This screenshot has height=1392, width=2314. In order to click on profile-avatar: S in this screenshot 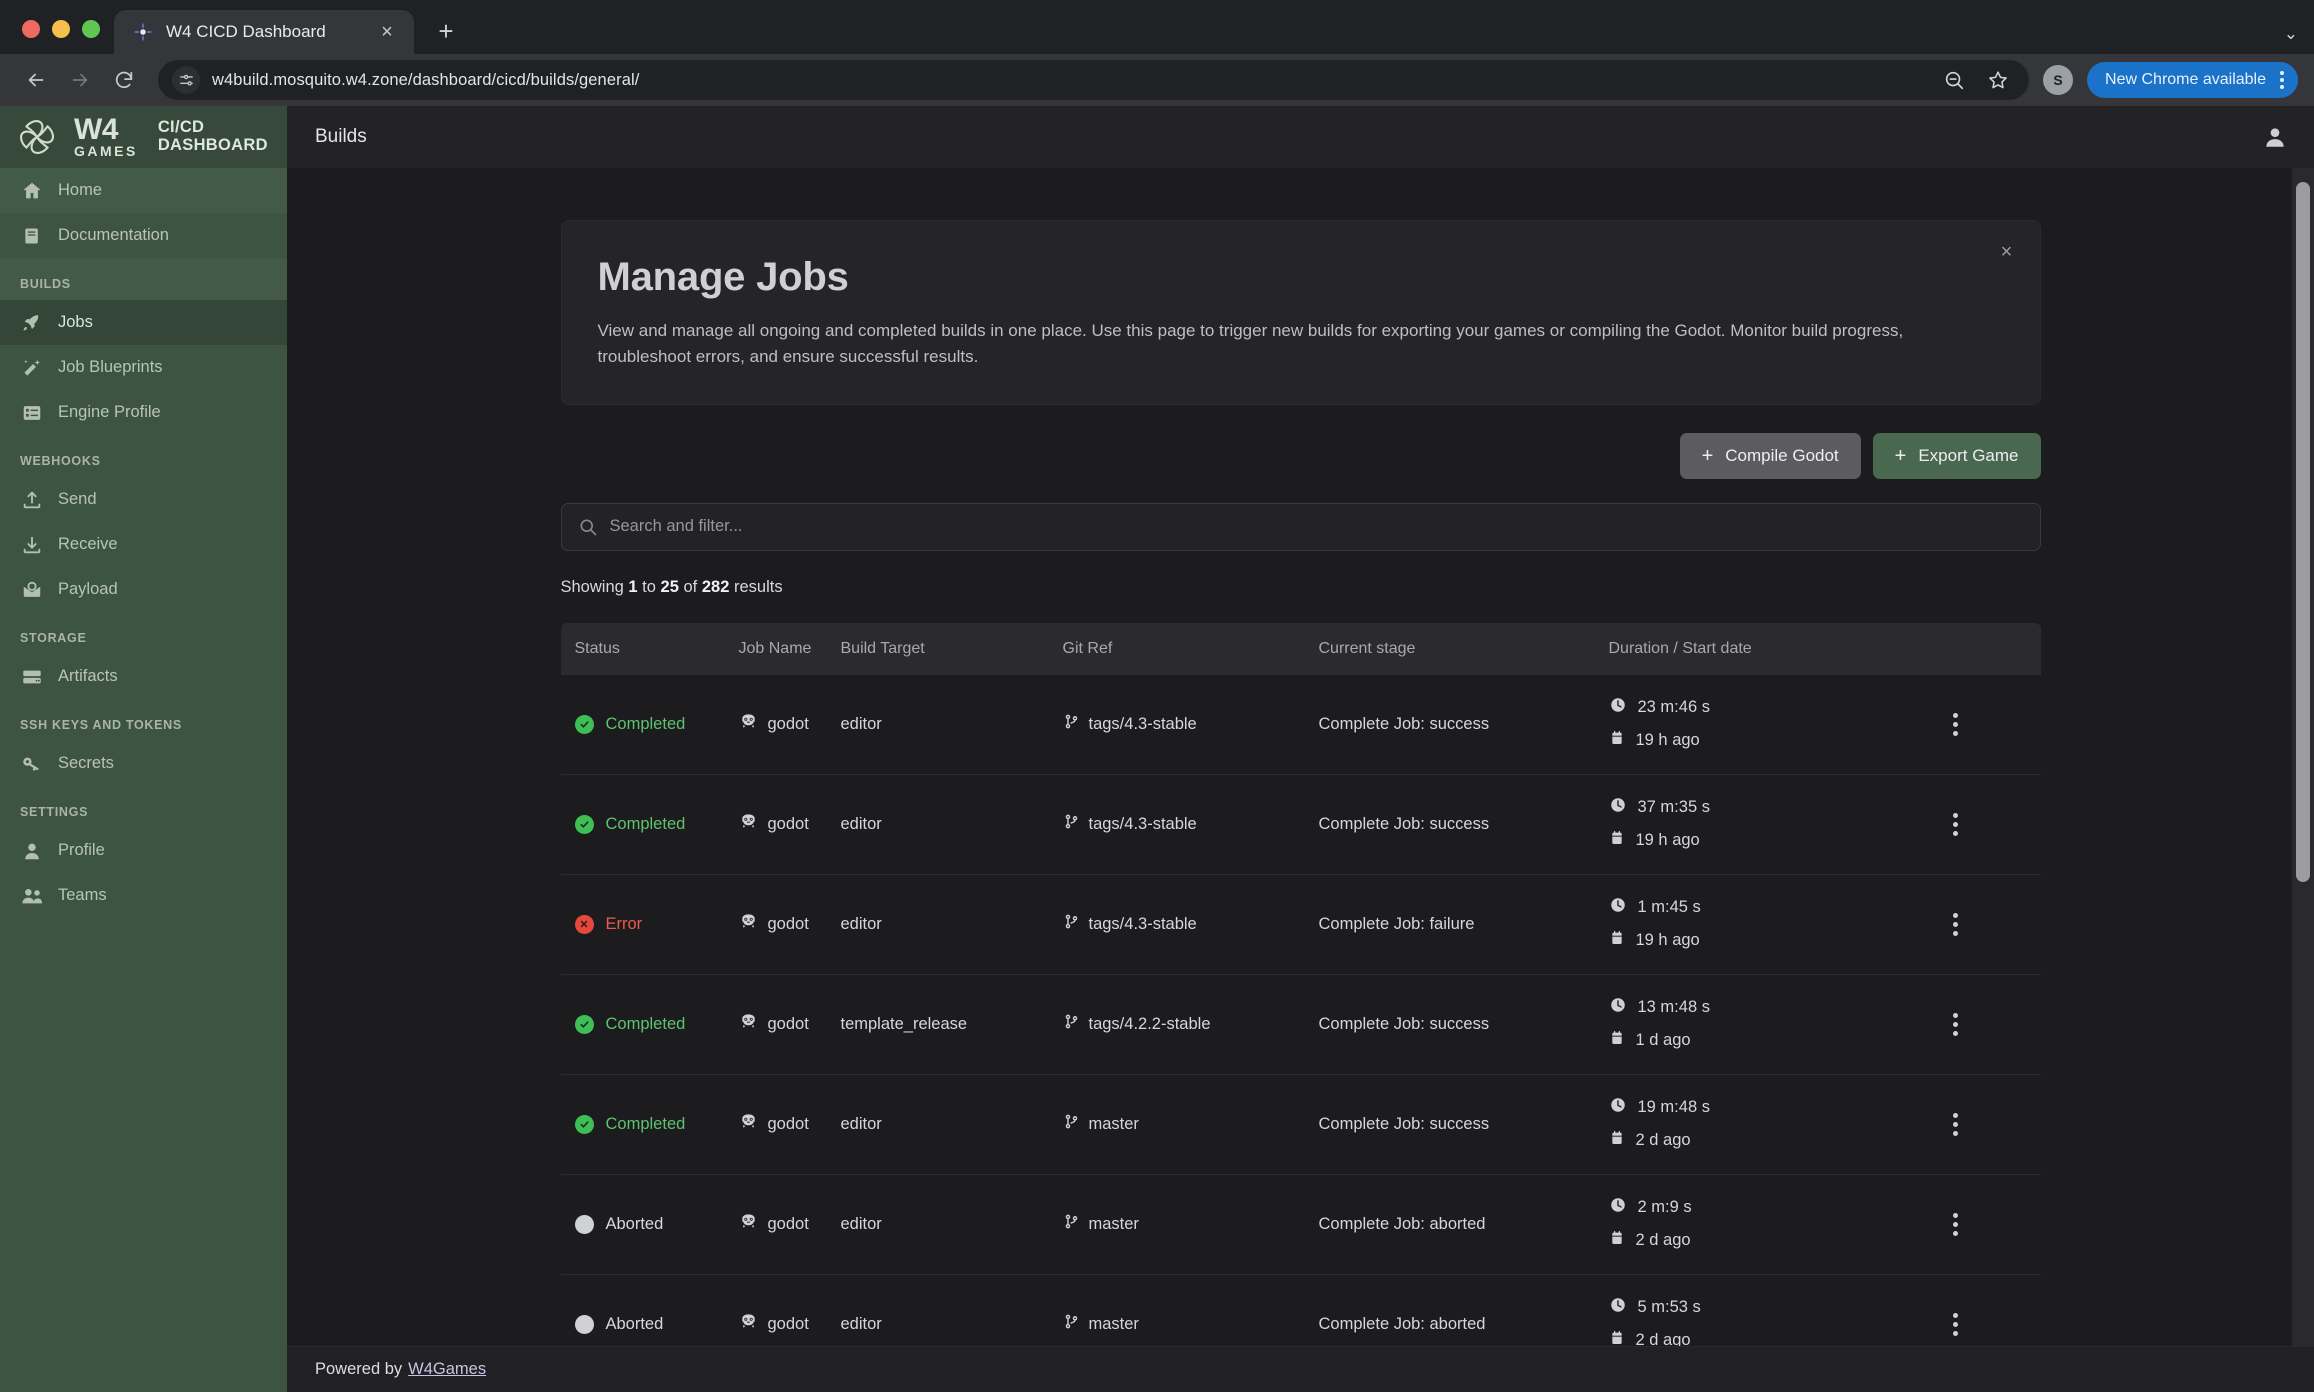, I will do `click(2058, 80)`.